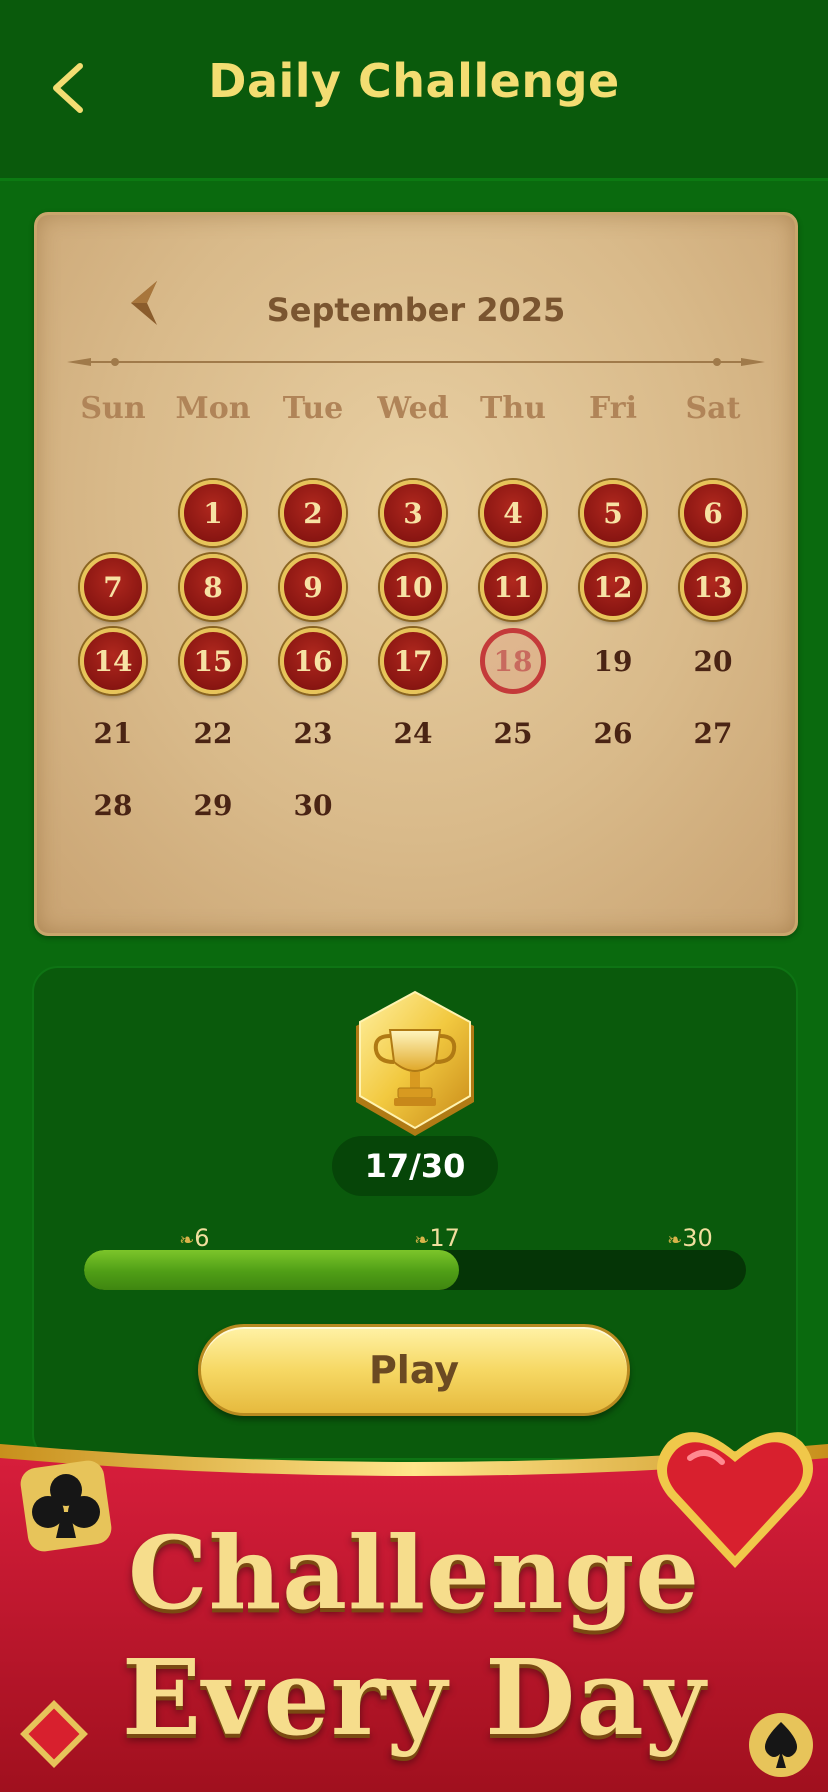 The image size is (828, 1792). I want to click on app-header: Daily Challenge, so click(414, 90).